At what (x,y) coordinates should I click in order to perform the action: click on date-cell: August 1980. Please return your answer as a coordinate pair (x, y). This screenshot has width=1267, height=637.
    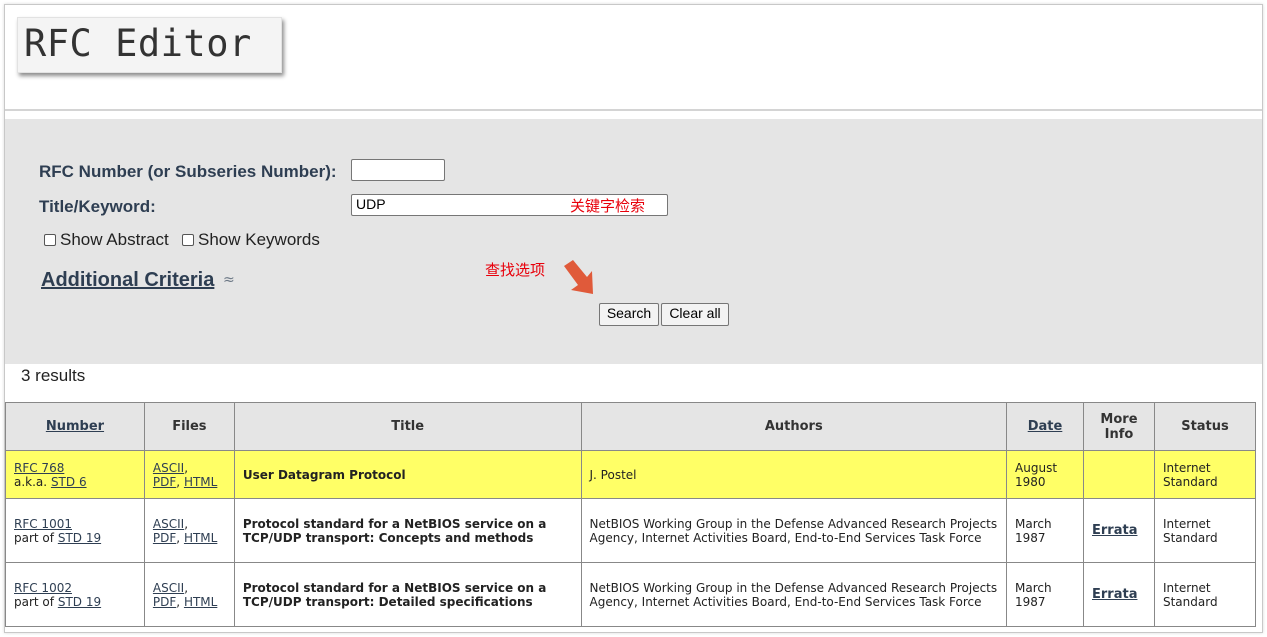
    Looking at the image, I should click on (1045, 474).